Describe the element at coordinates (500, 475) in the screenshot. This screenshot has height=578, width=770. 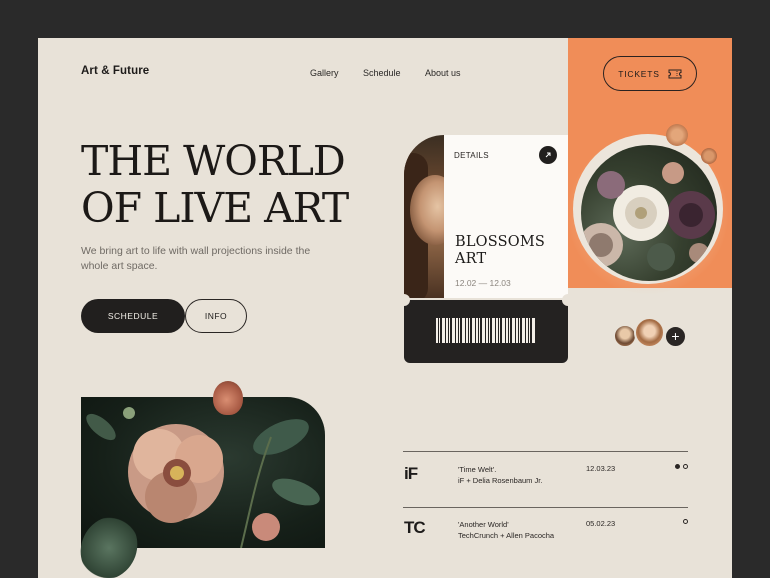
I see `press-item-text: 'Time Welt'. iF + Delia Rosenbaum Jr.` at that location.